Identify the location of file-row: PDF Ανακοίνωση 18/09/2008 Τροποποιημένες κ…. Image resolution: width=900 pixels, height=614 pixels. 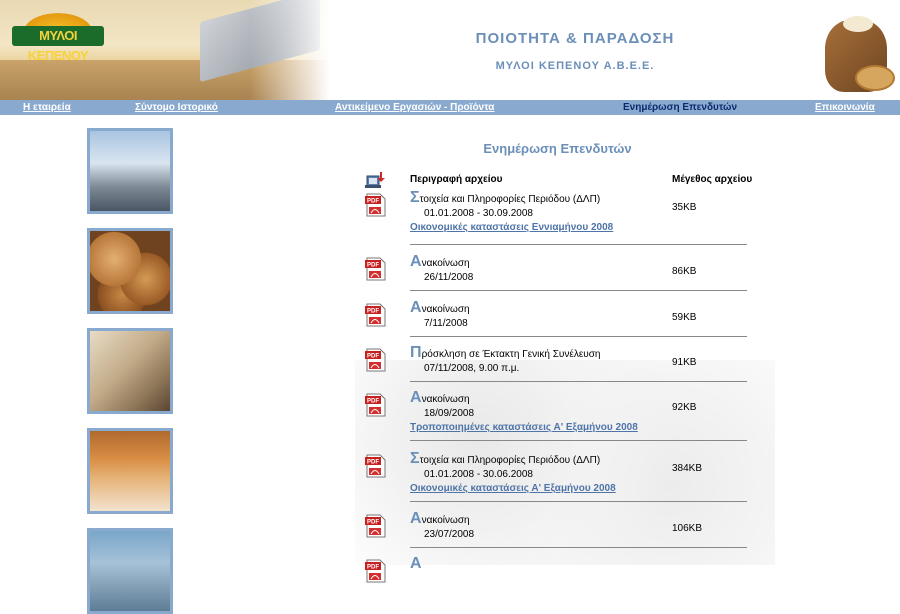
(554, 416).